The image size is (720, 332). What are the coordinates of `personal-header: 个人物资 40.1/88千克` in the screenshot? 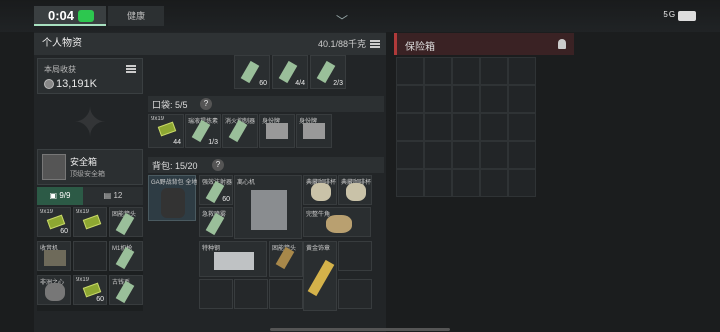 It's located at (210, 44).